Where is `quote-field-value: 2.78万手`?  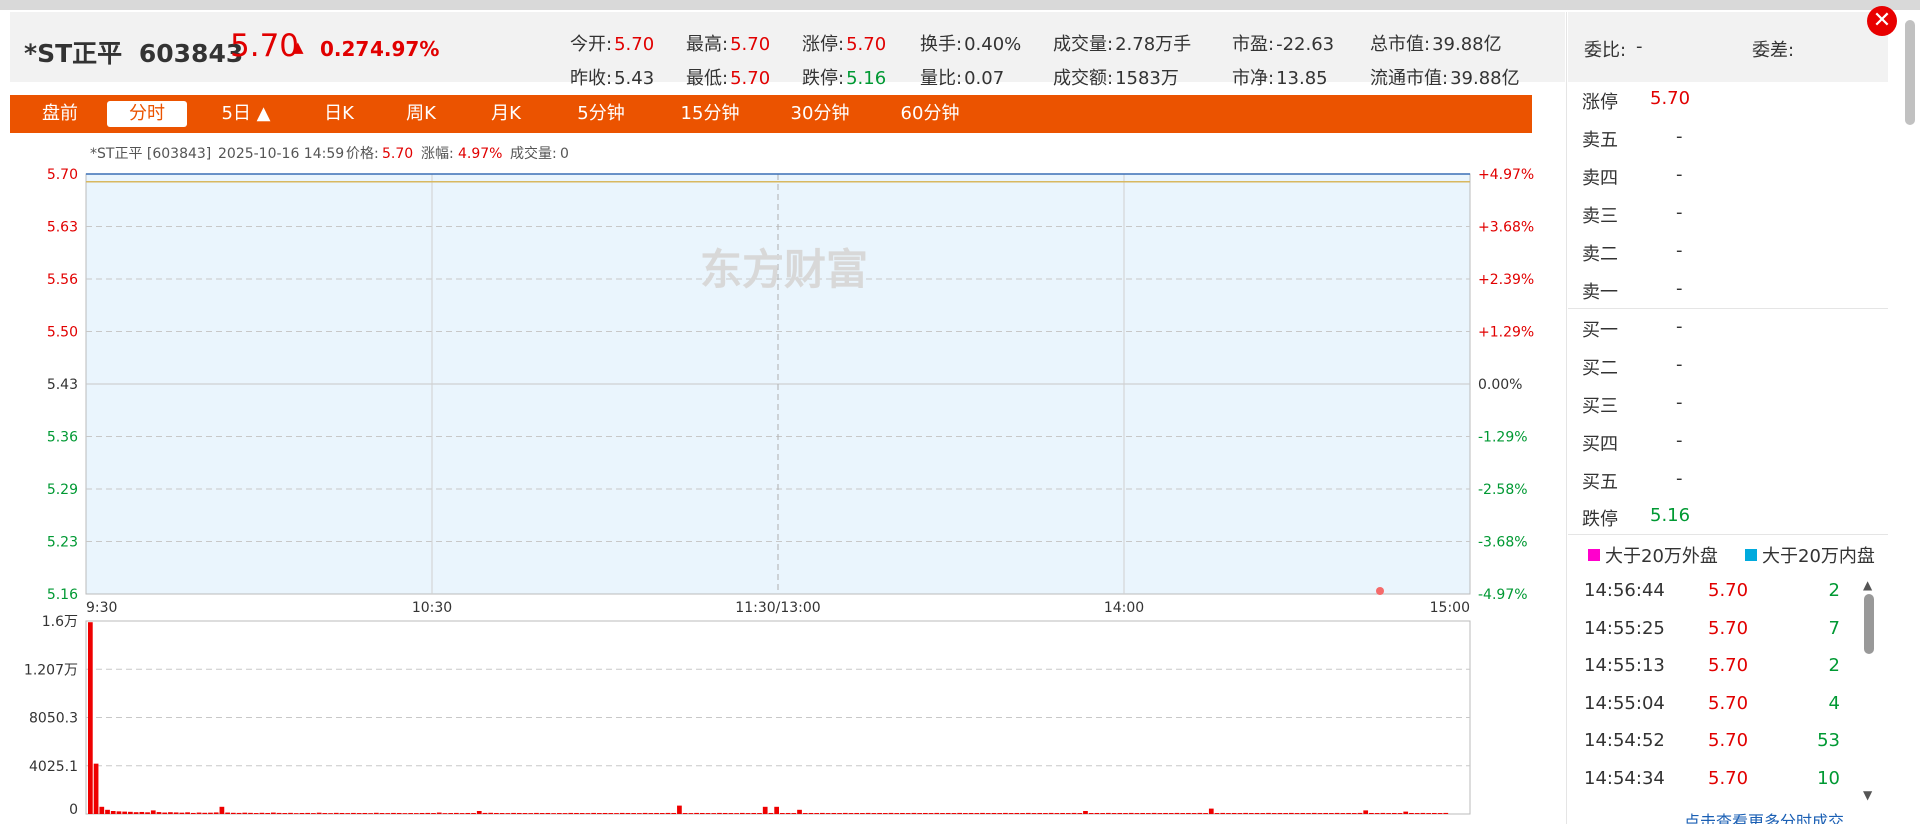
quote-field-value: 2.78万手 is located at coordinates (1153, 44).